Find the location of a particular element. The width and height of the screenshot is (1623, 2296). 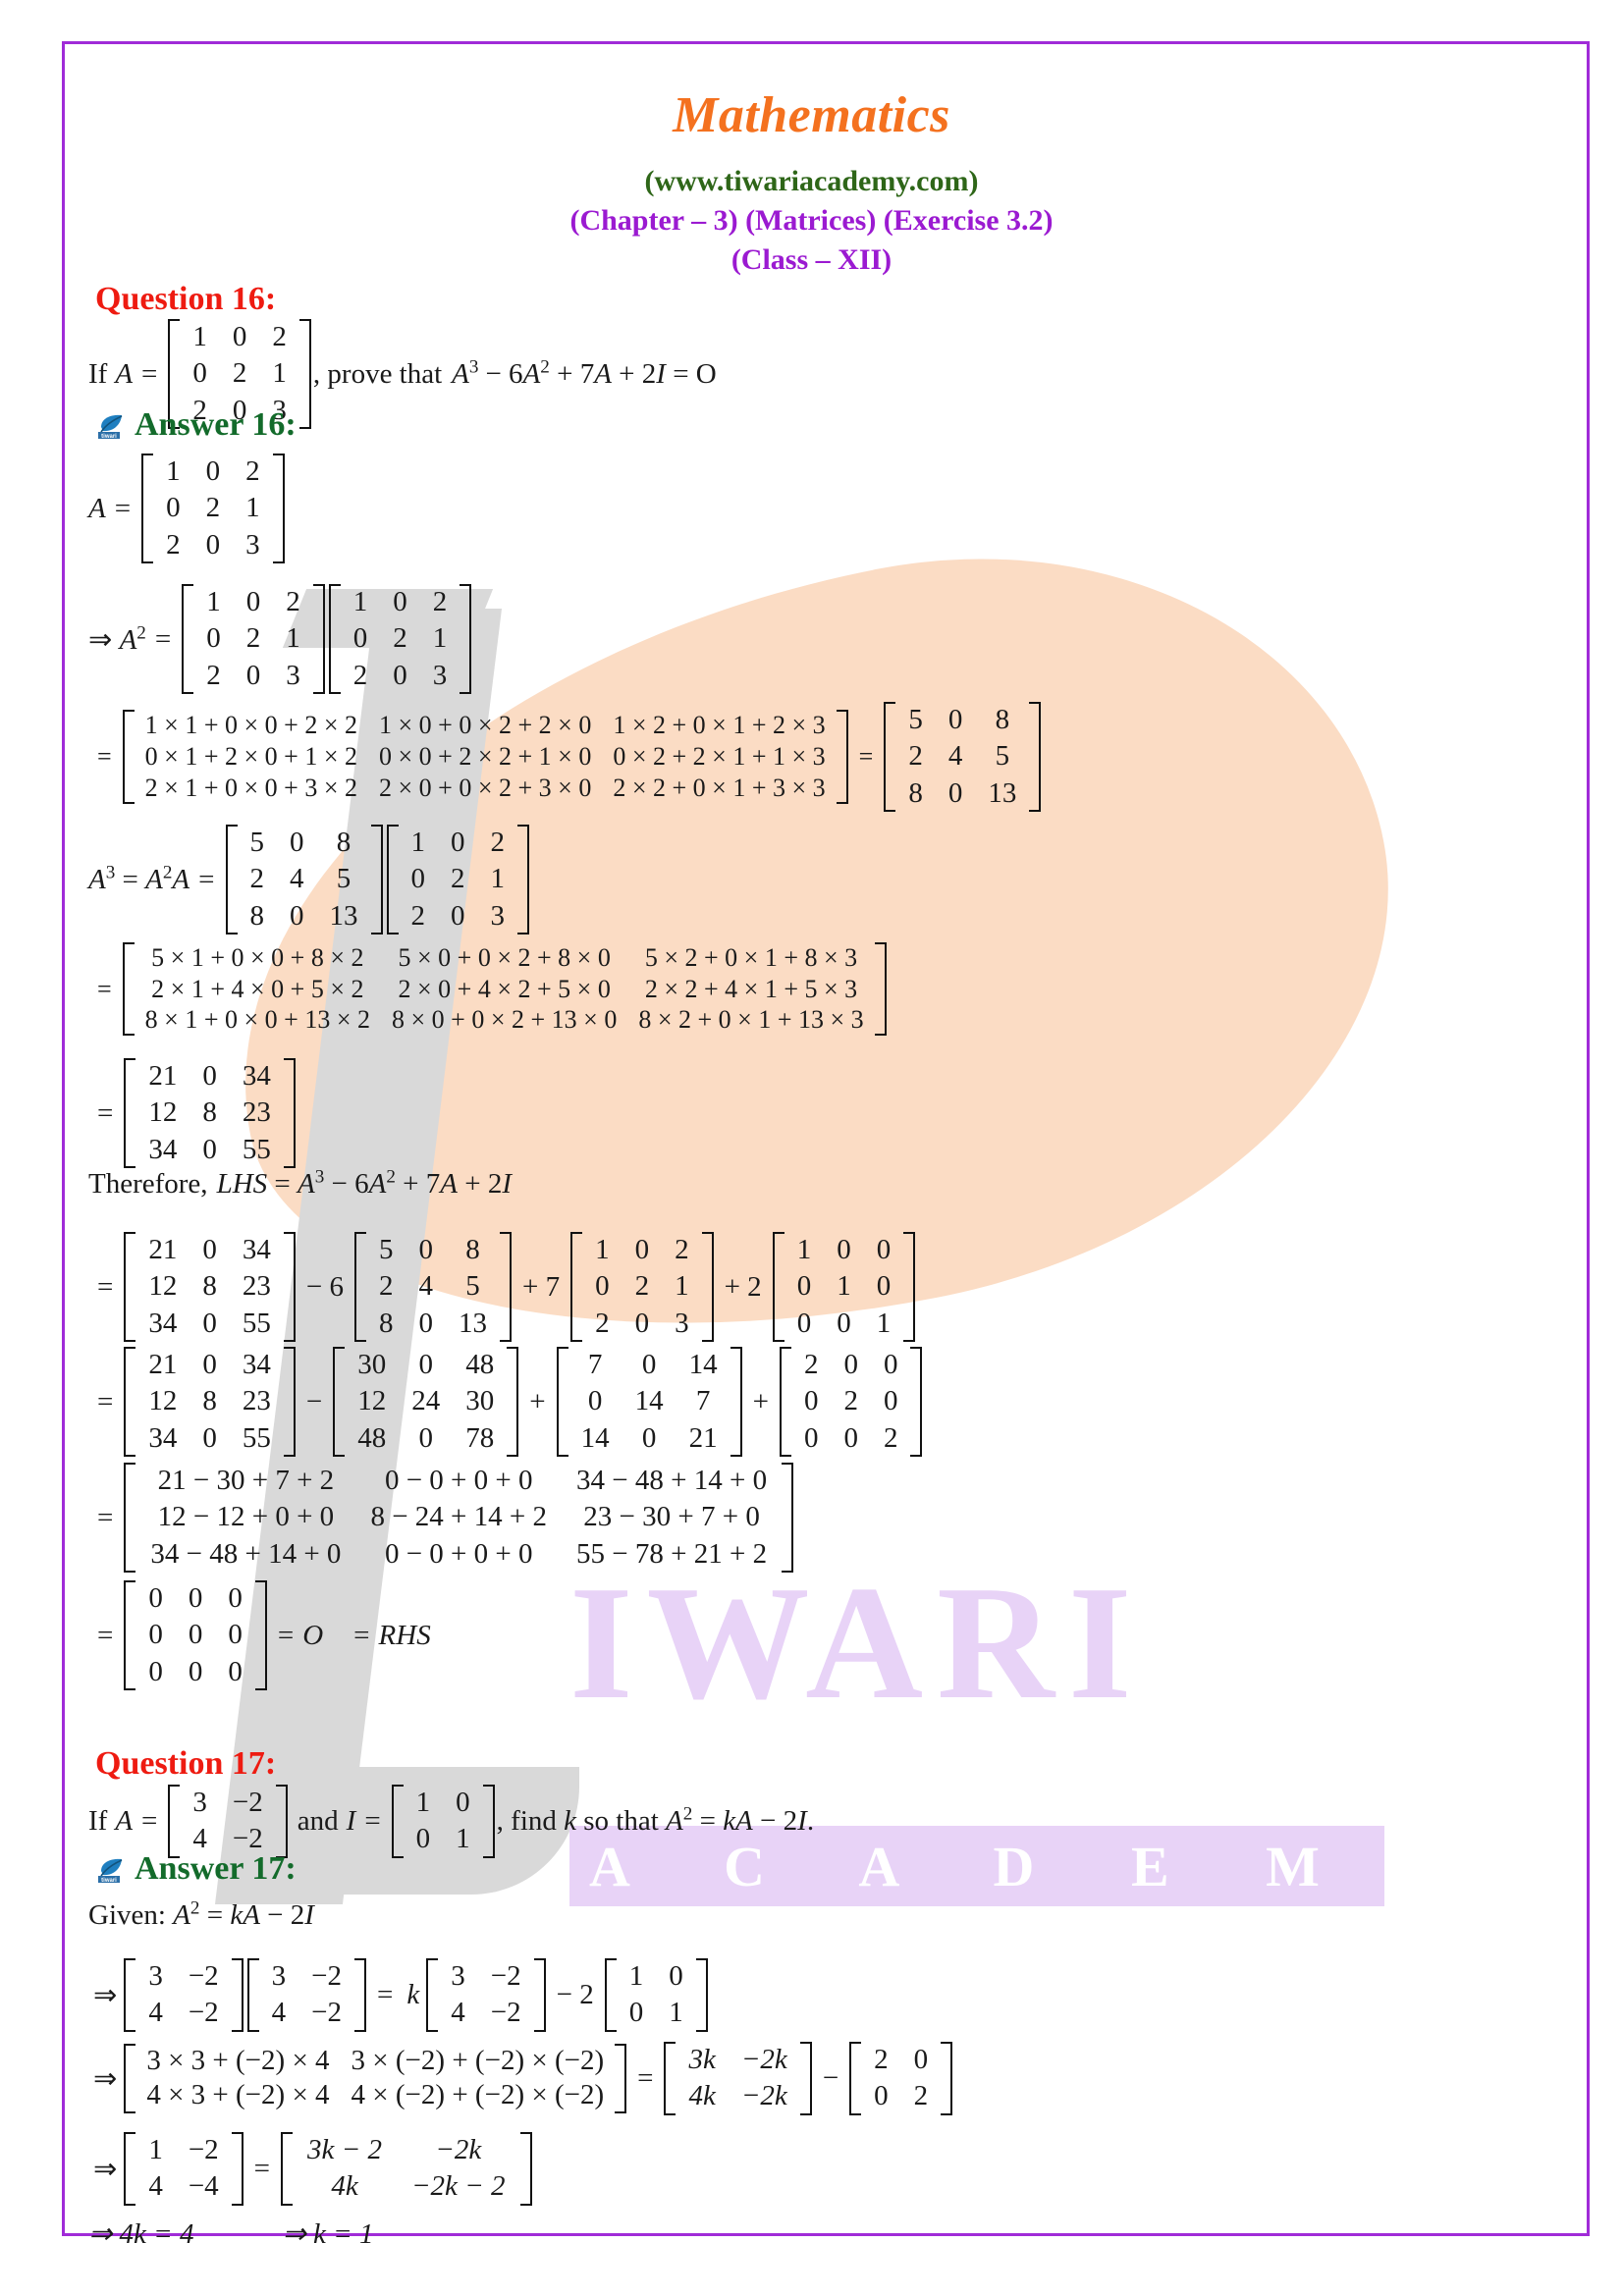

q16-lhs-I: 100 010 001 is located at coordinates (844, 1288).